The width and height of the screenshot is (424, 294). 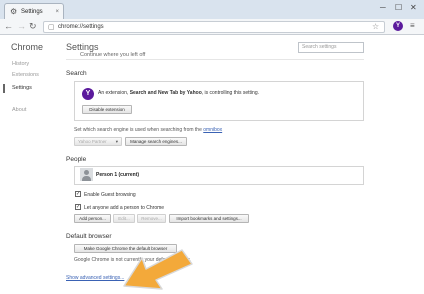 What do you see at coordinates (51, 27) in the screenshot?
I see `page-icon: ▢` at bounding box center [51, 27].